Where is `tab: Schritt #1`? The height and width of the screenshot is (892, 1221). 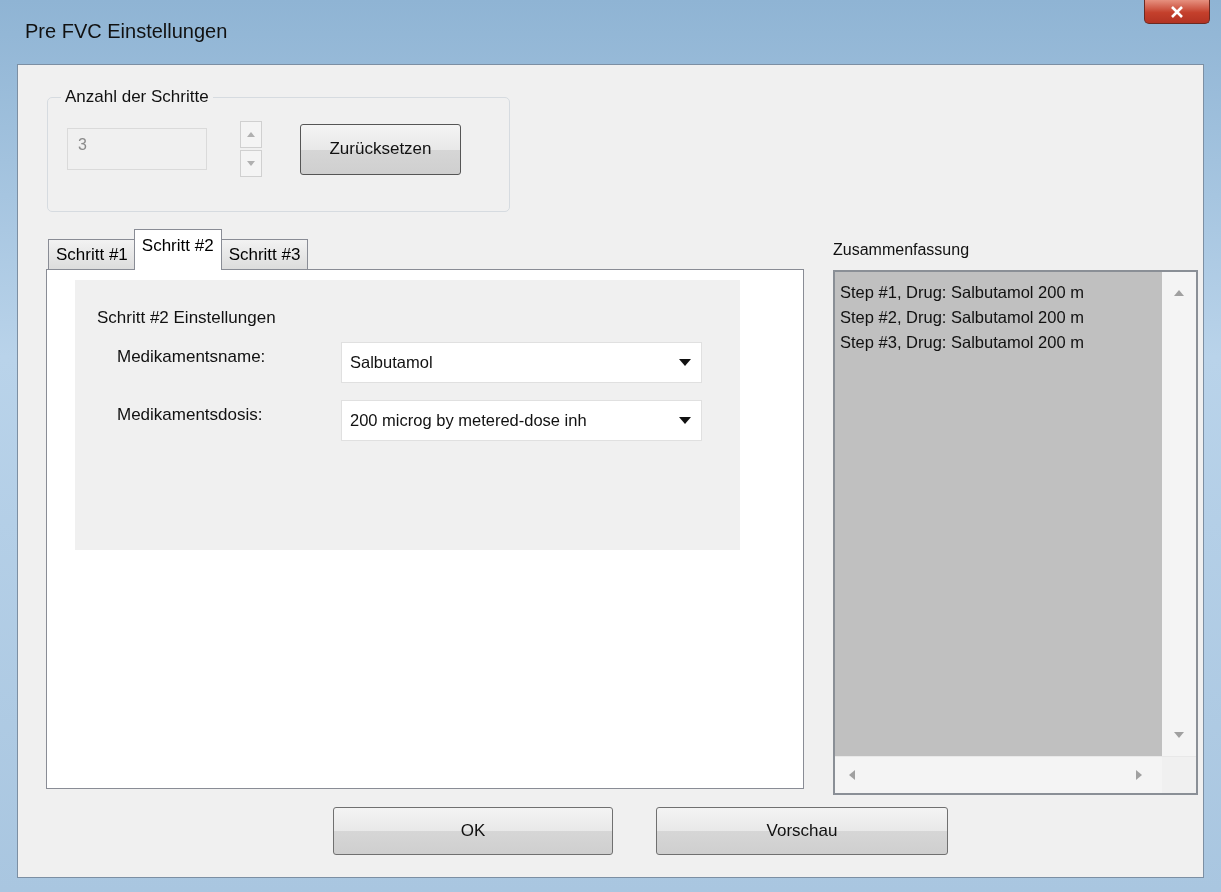
tab: Schritt #1 is located at coordinates (92, 254).